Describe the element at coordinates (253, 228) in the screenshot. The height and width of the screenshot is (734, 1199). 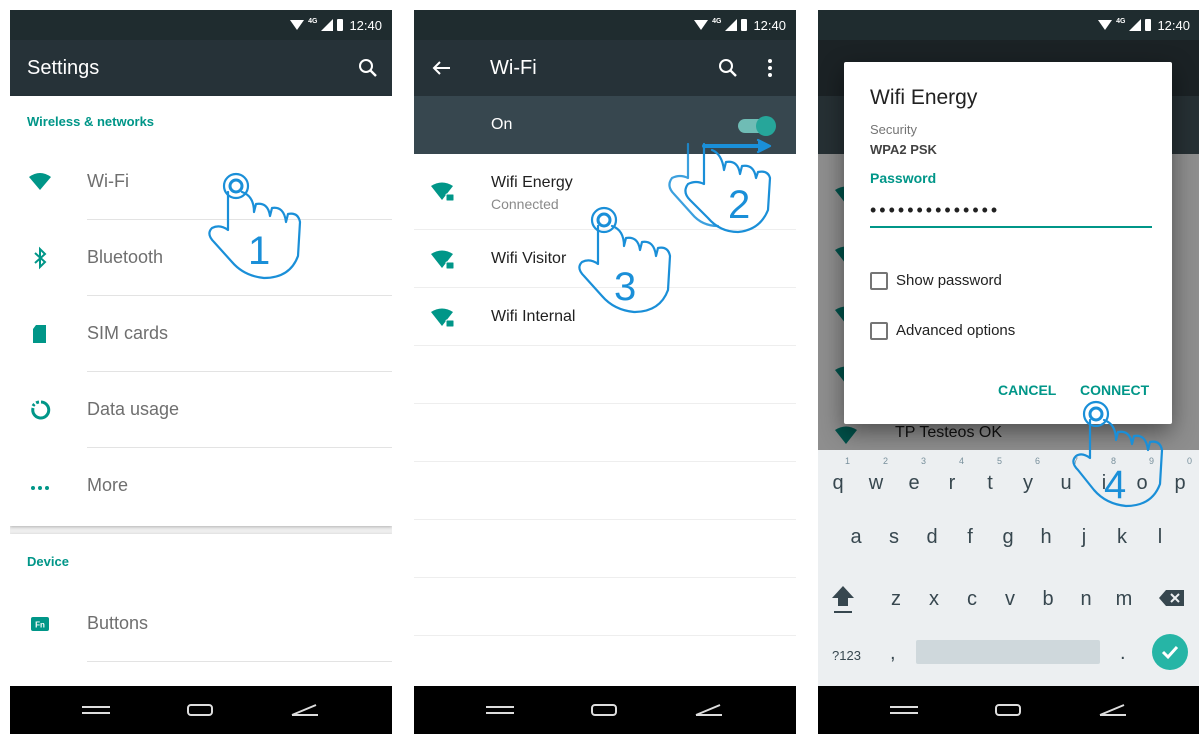
I see `tap-gesture-hand-icon: 1` at that location.